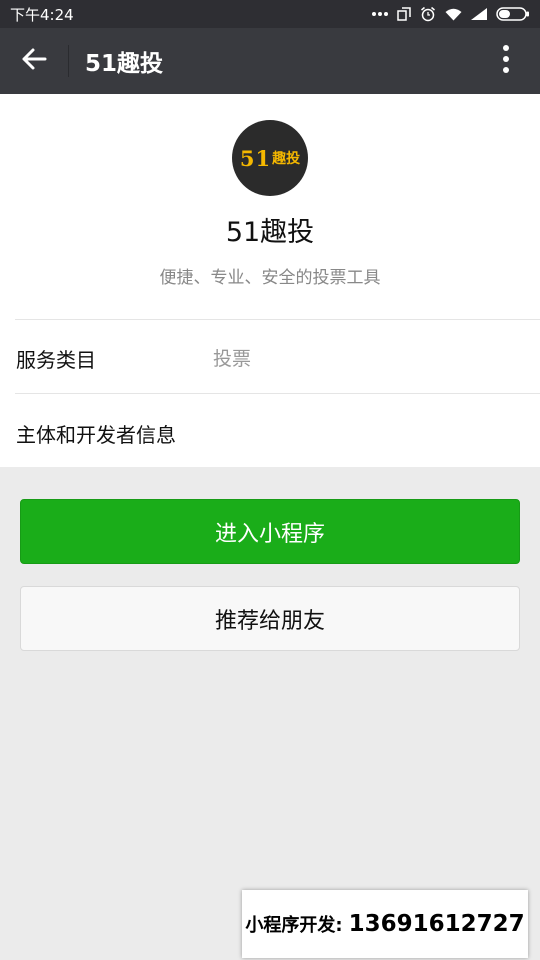 The height and width of the screenshot is (960, 540). Describe the element at coordinates (404, 14) in the screenshot. I see `screen-rotate-icon` at that location.